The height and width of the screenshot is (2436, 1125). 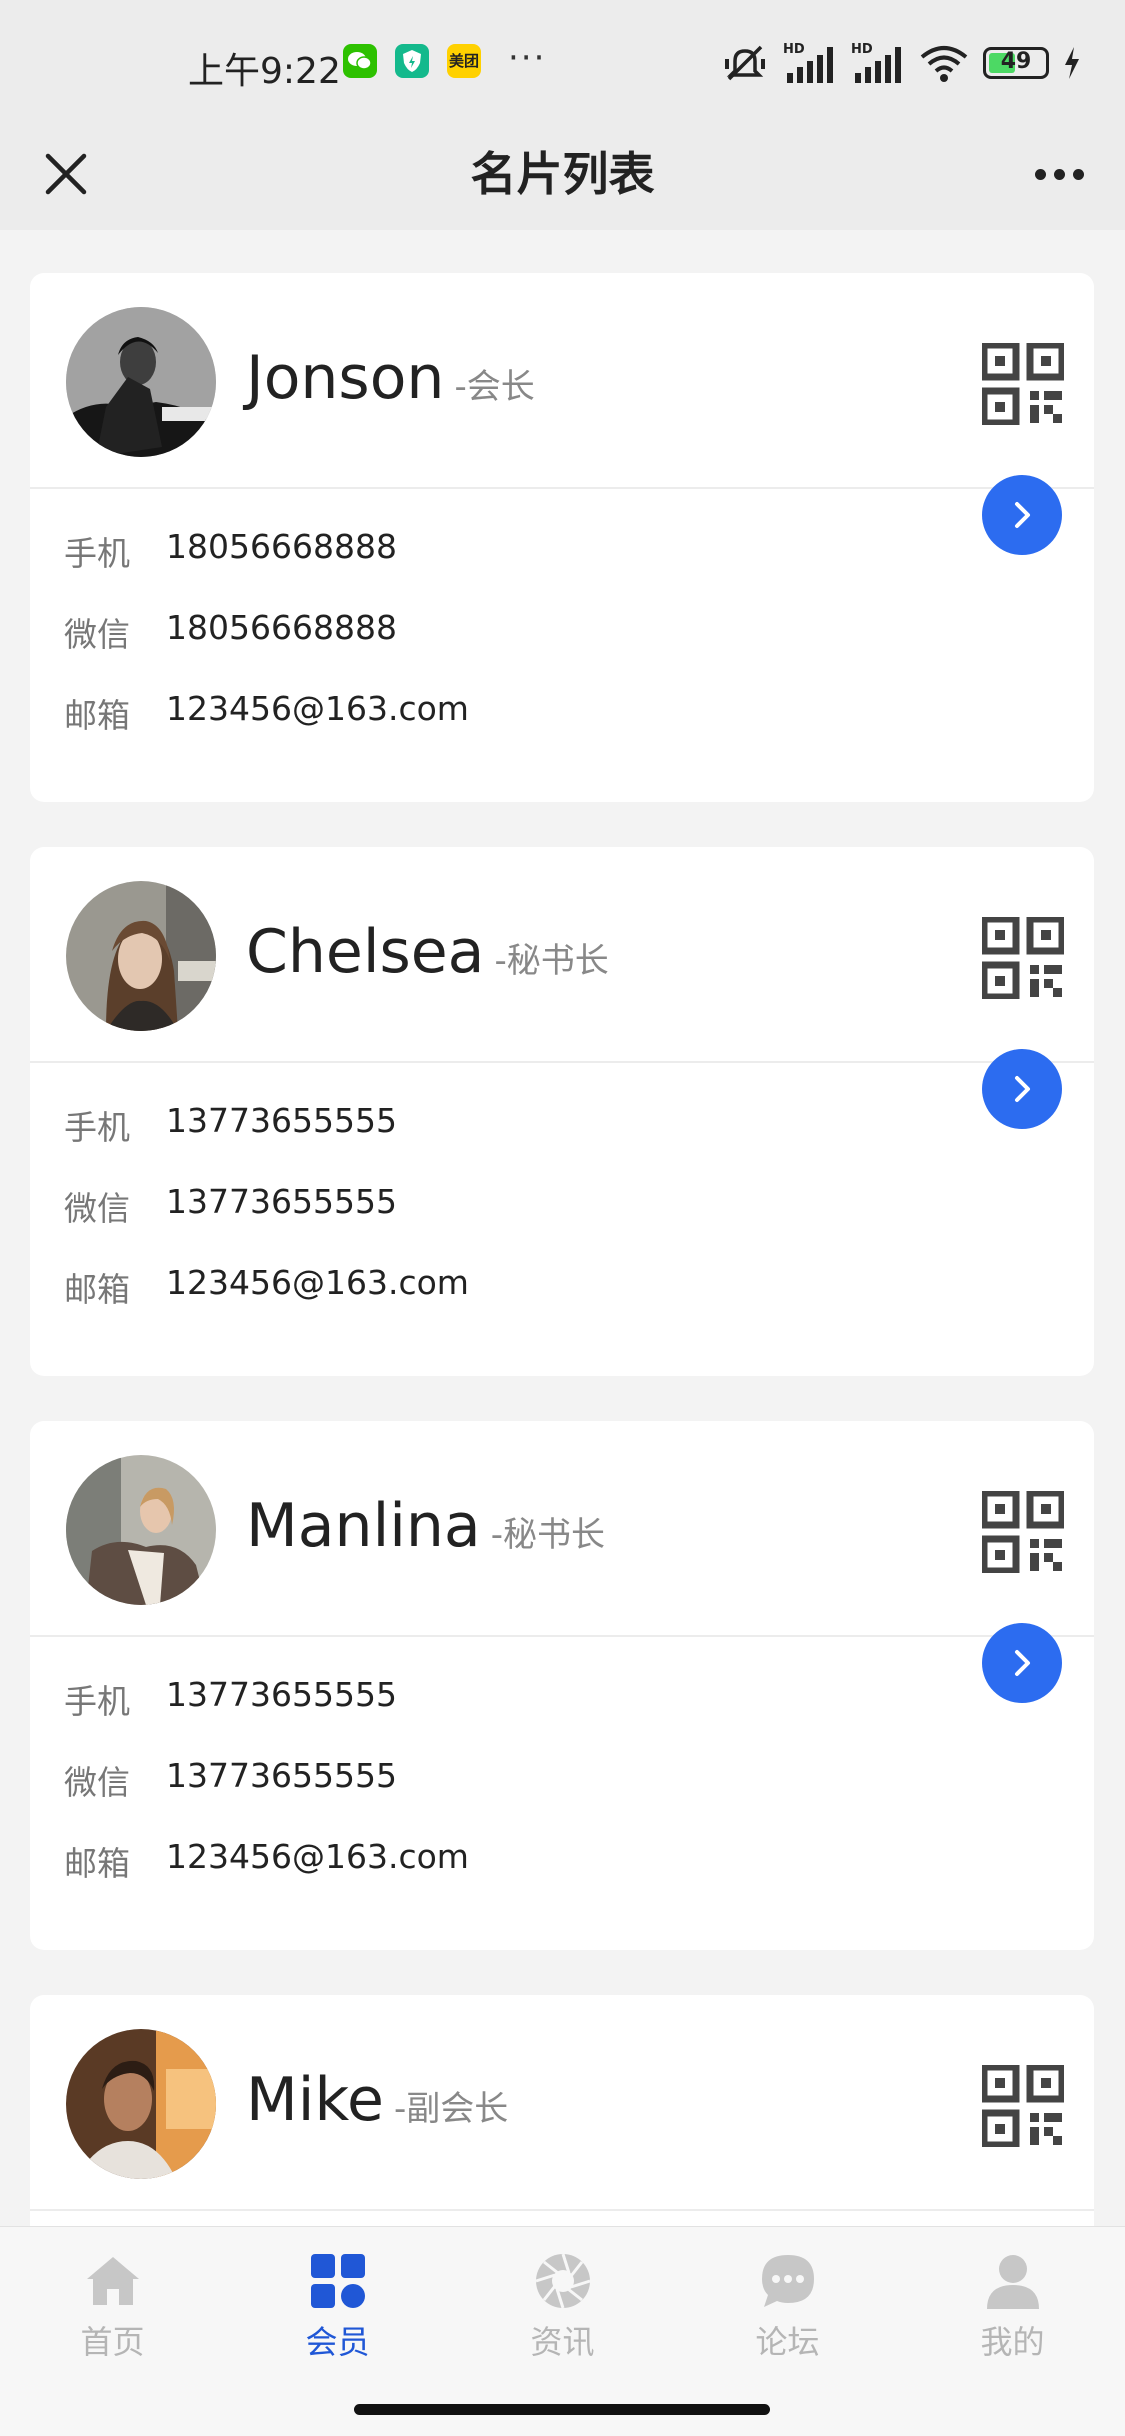 I want to click on member-name: Mike, so click(x=315, y=2100).